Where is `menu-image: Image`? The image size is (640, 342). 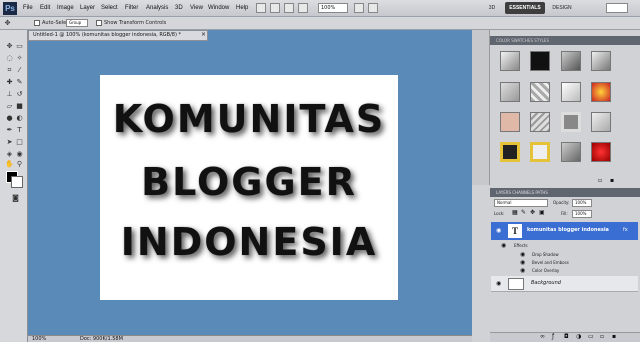 menu-image: Image is located at coordinates (65, 8).